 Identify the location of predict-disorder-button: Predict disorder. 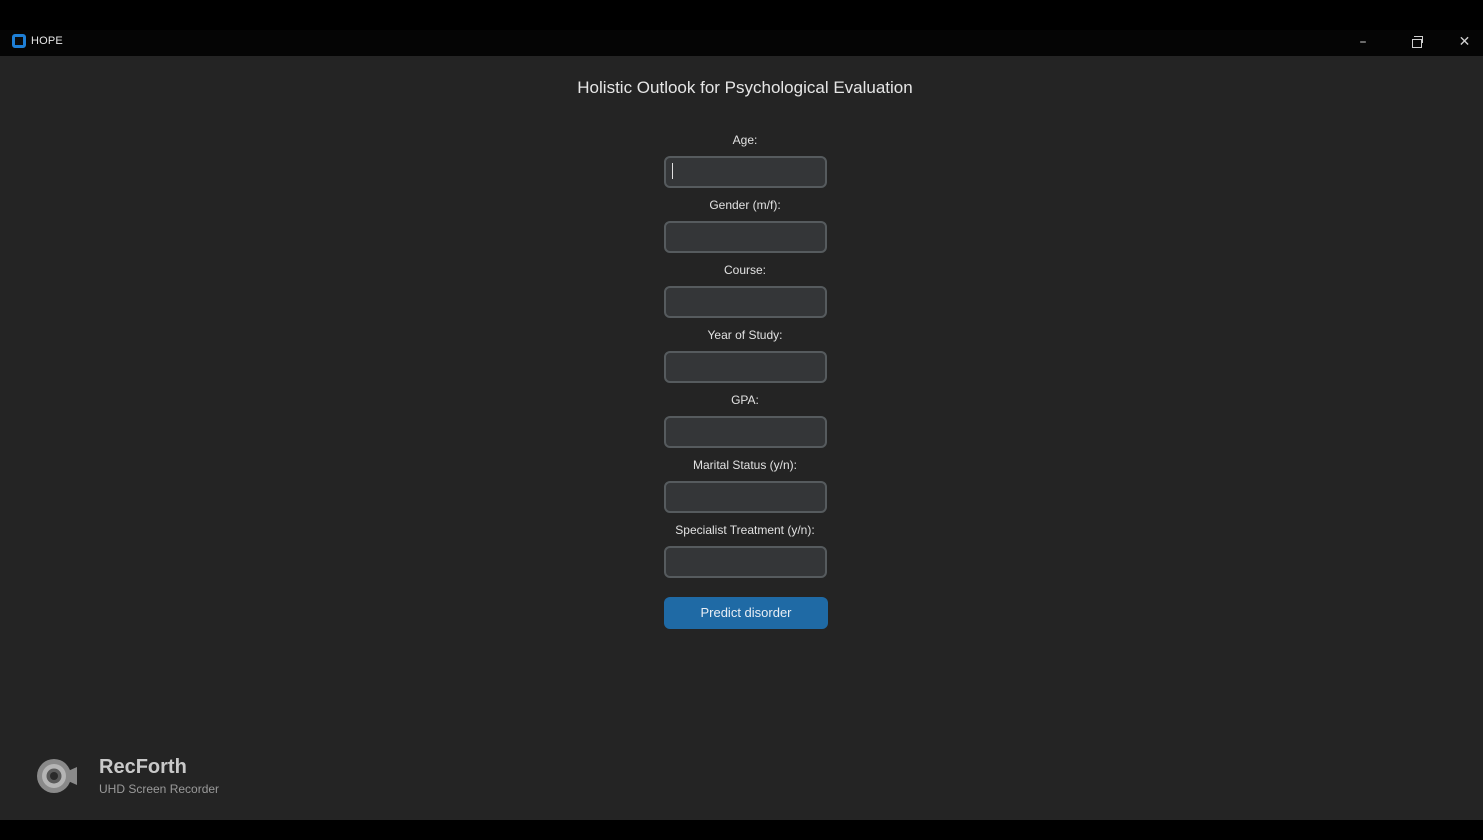
(746, 613).